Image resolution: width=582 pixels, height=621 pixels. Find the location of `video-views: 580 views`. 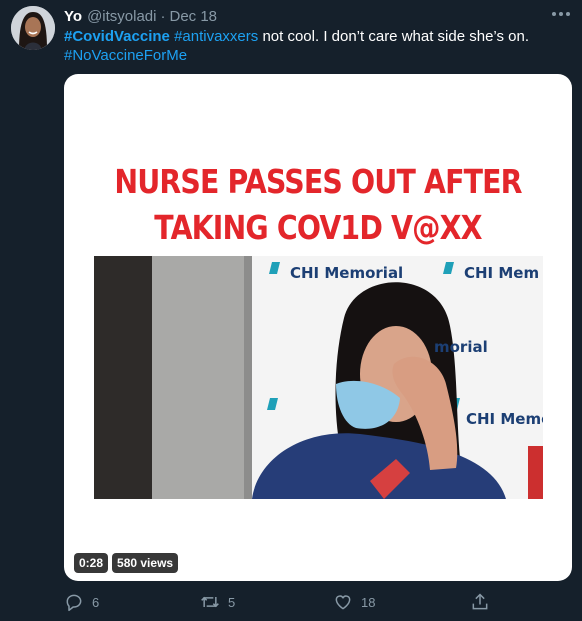

video-views: 580 views is located at coordinates (145, 563).